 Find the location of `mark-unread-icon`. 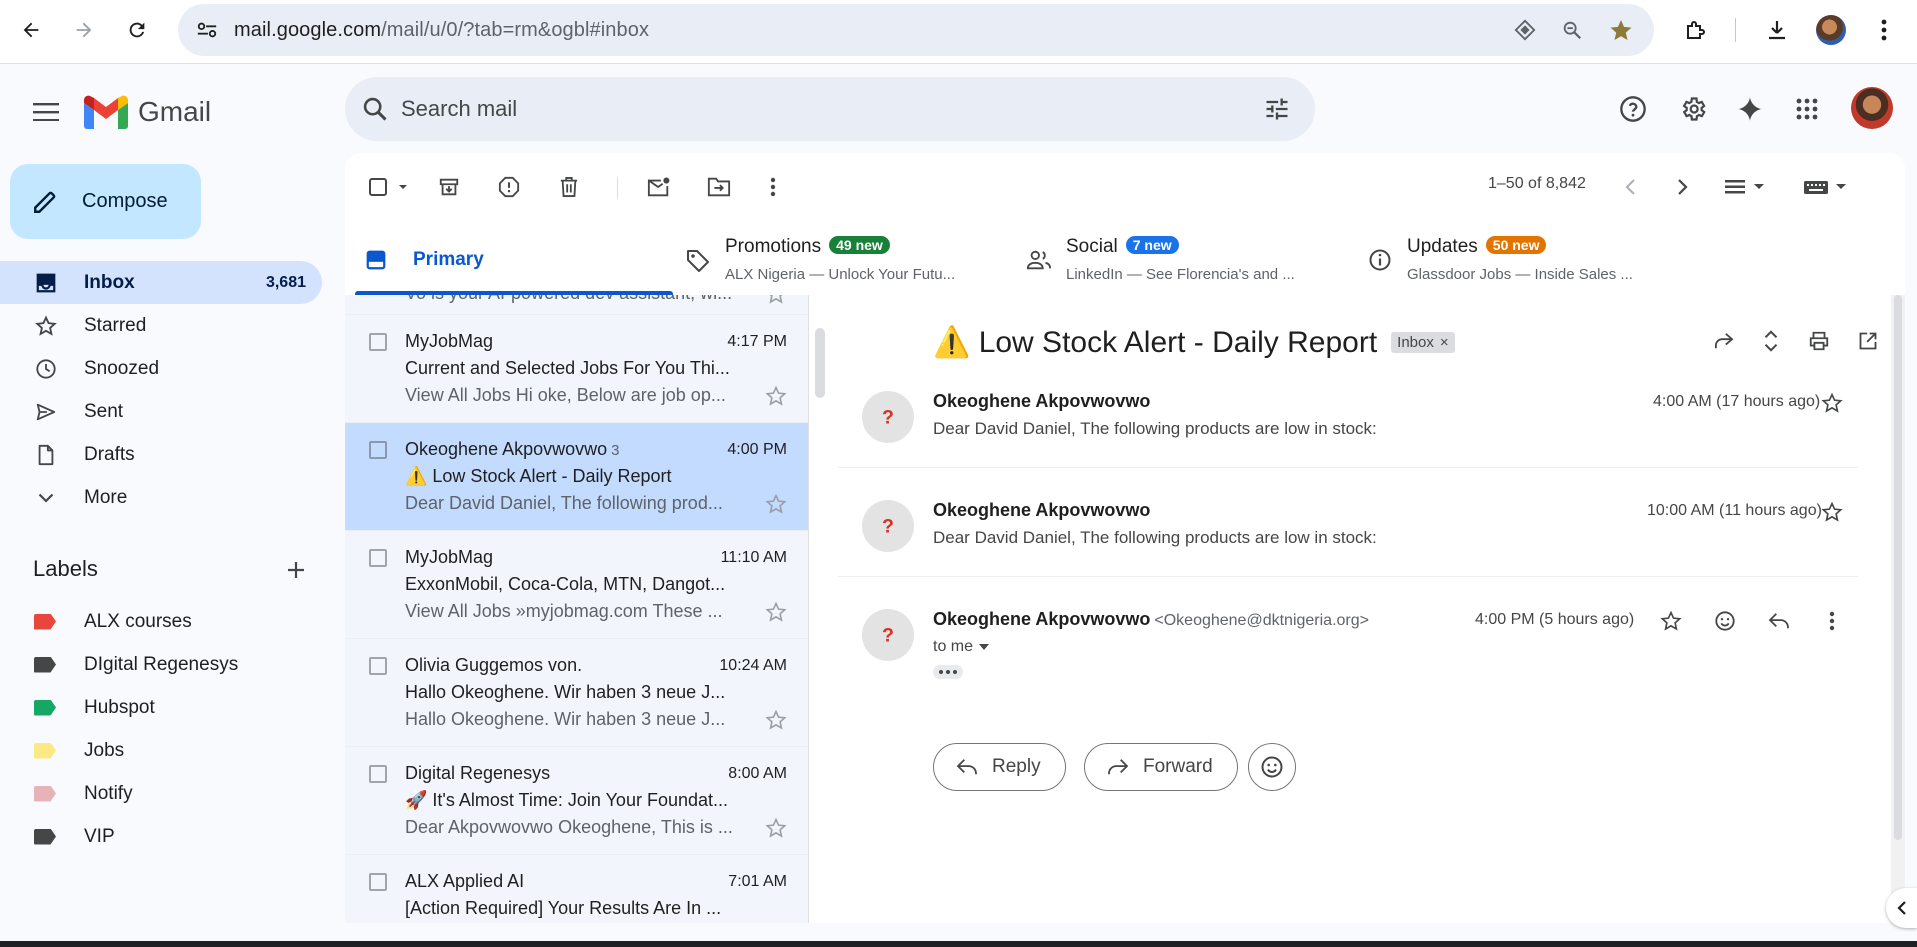

mark-unread-icon is located at coordinates (659, 187).